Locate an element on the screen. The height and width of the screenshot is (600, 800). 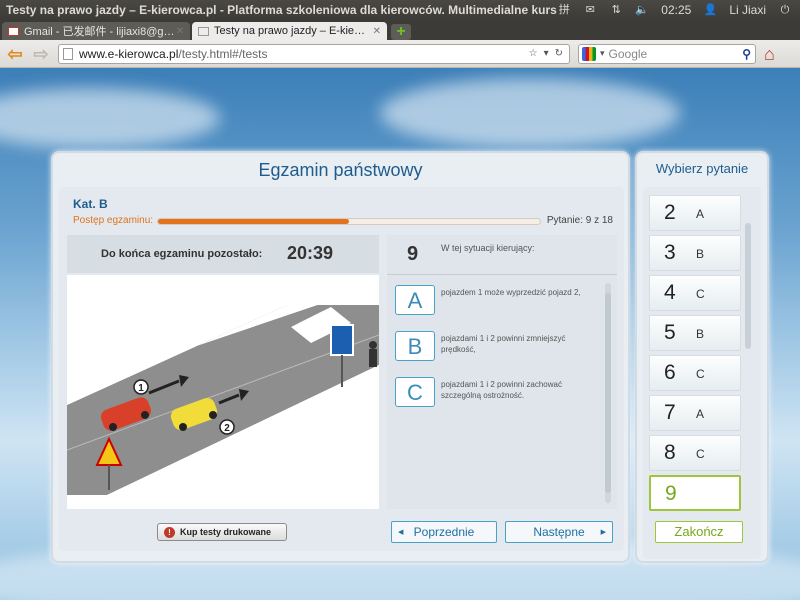
system-tray: 拼 ✉ ⇅ 🔈 02:25 👤 Li Jiaxi ⏻ is located at coordinates (678, 10).